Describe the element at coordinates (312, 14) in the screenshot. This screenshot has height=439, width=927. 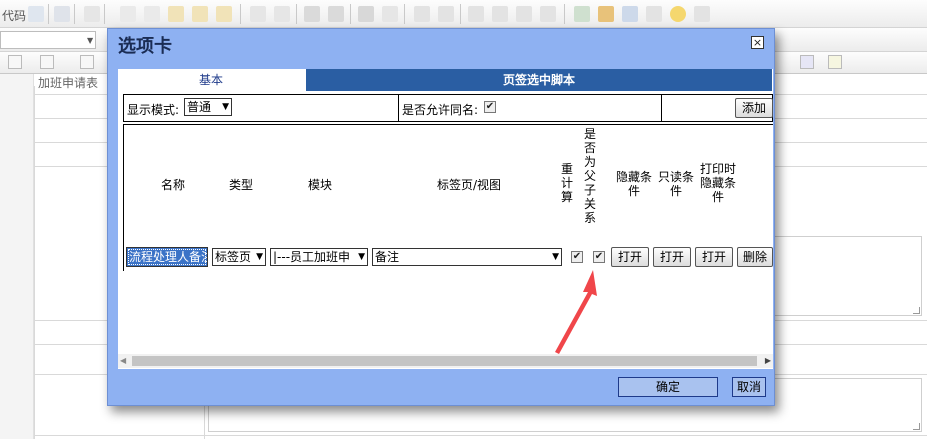
I see `find-icon` at that location.